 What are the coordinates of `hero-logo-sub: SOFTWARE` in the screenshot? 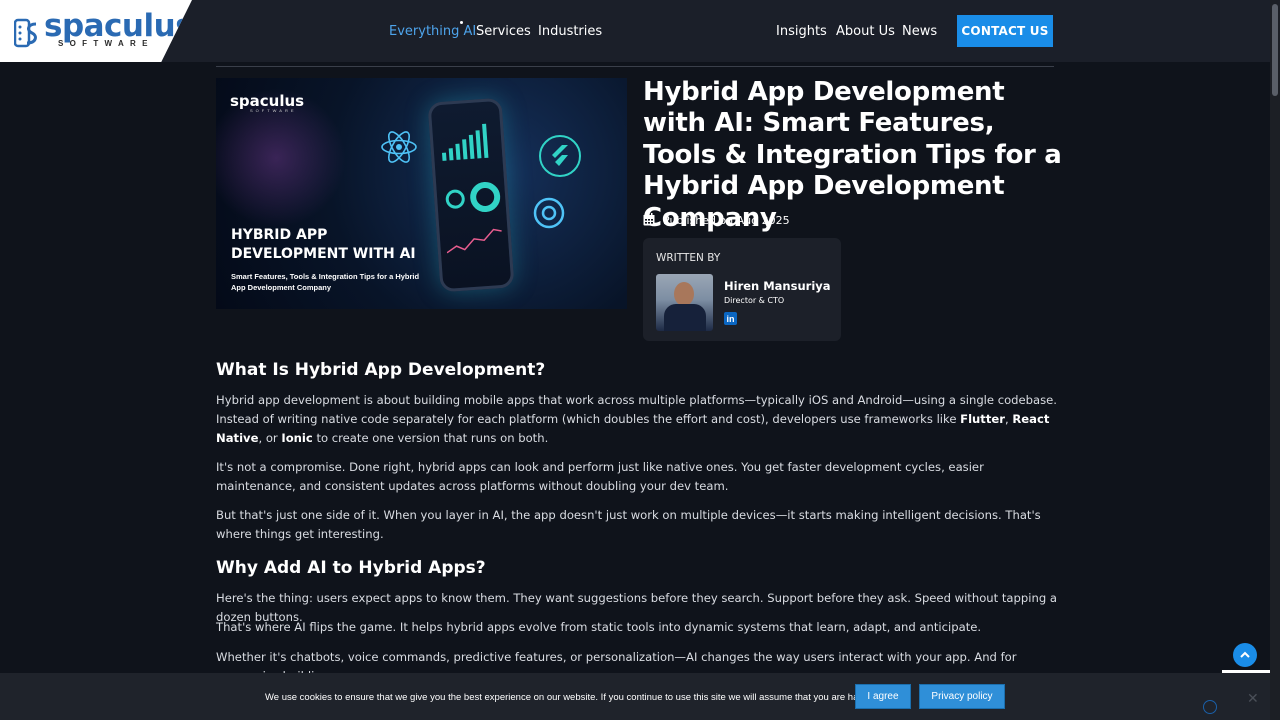 It's located at (273, 110).